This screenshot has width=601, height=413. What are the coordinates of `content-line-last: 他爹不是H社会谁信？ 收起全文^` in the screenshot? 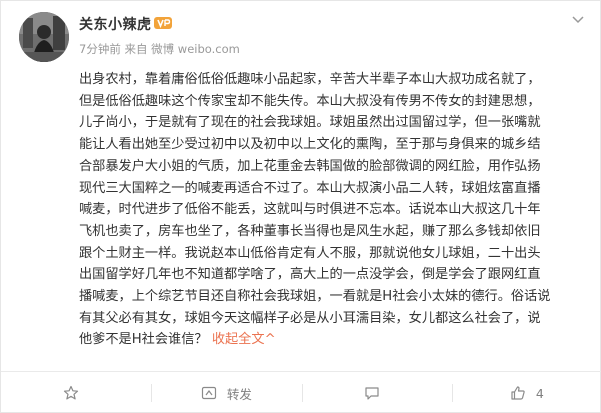 It's located at (335, 340).